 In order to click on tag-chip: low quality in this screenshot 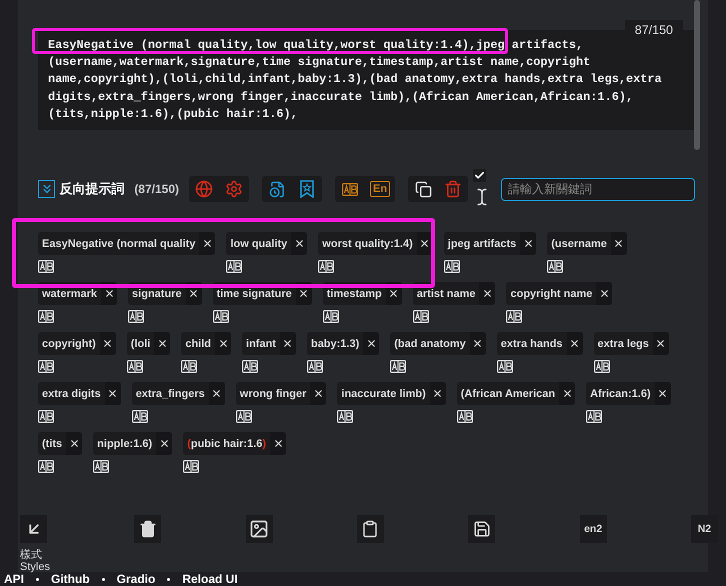, I will do `click(267, 243)`.